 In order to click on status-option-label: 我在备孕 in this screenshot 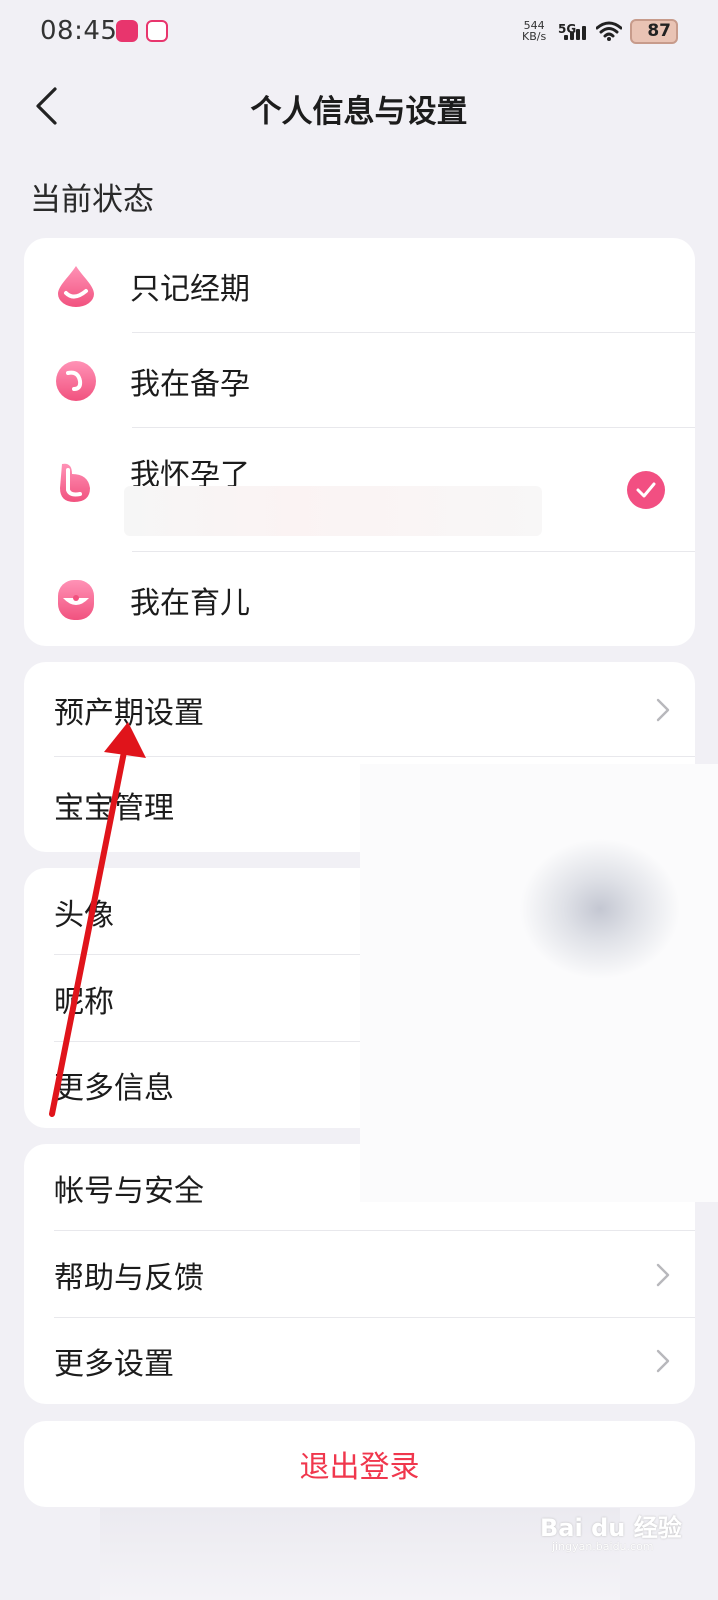, I will do `click(190, 384)`.